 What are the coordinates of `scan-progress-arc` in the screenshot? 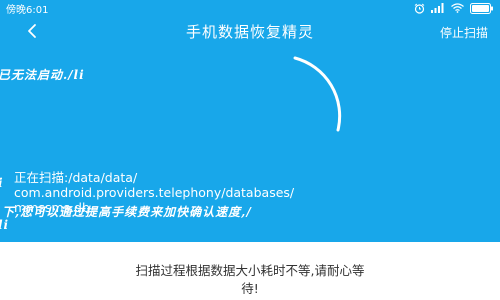 It's located at (317, 94).